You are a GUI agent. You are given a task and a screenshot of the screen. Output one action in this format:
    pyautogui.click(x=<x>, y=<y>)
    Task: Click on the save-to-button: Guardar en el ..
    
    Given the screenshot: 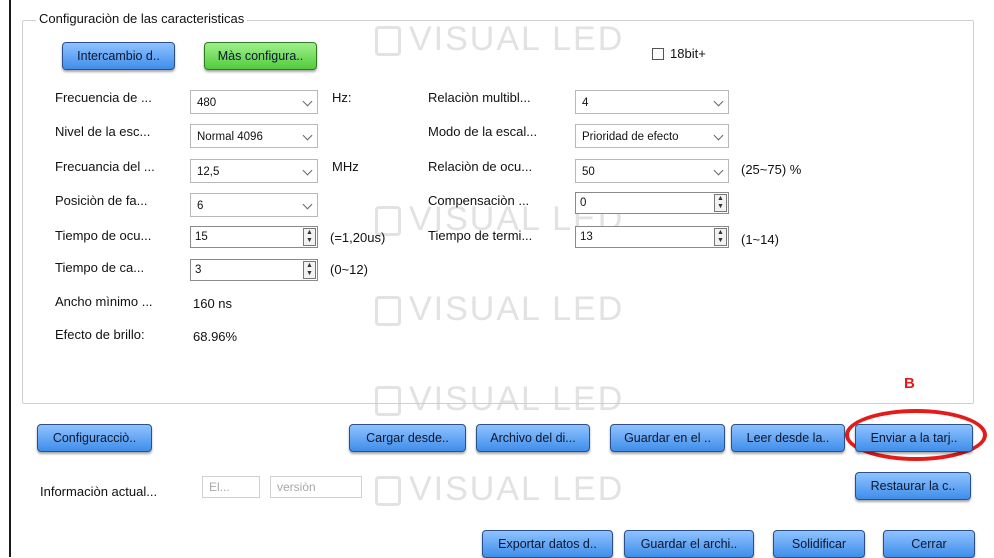 What is the action you would take?
    pyautogui.click(x=667, y=438)
    